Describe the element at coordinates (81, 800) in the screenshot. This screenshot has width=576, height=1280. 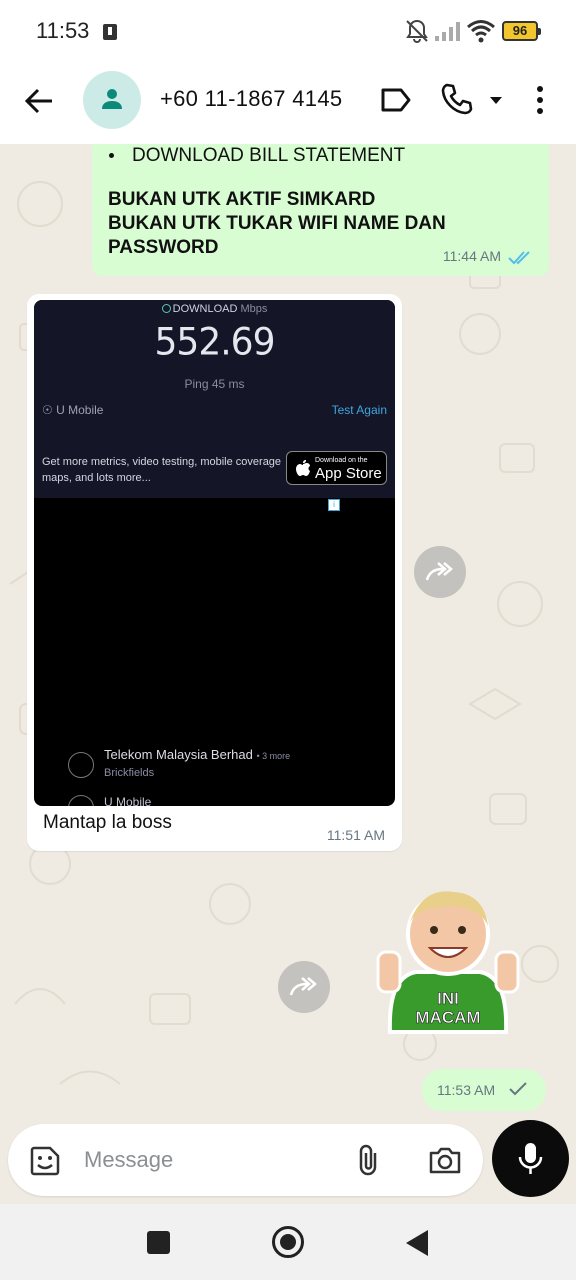
I see `provider-icon` at that location.